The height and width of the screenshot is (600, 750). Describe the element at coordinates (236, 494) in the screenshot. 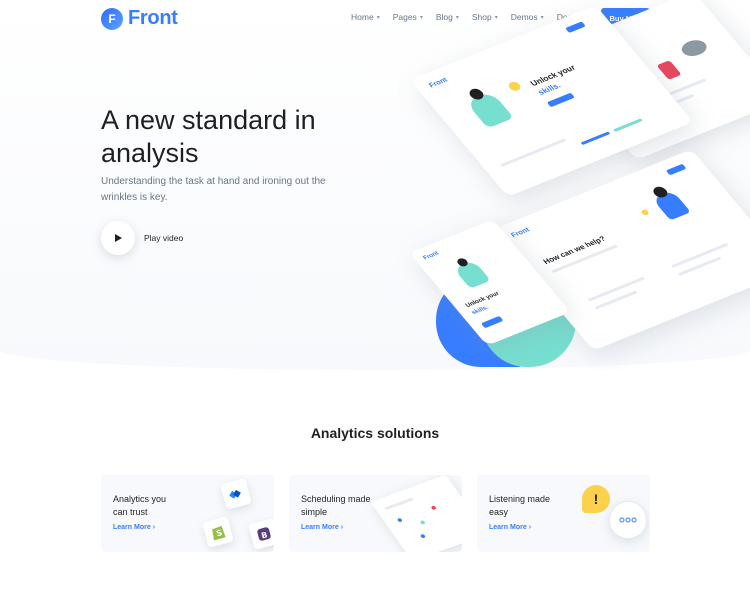

I see `jira-icon` at that location.